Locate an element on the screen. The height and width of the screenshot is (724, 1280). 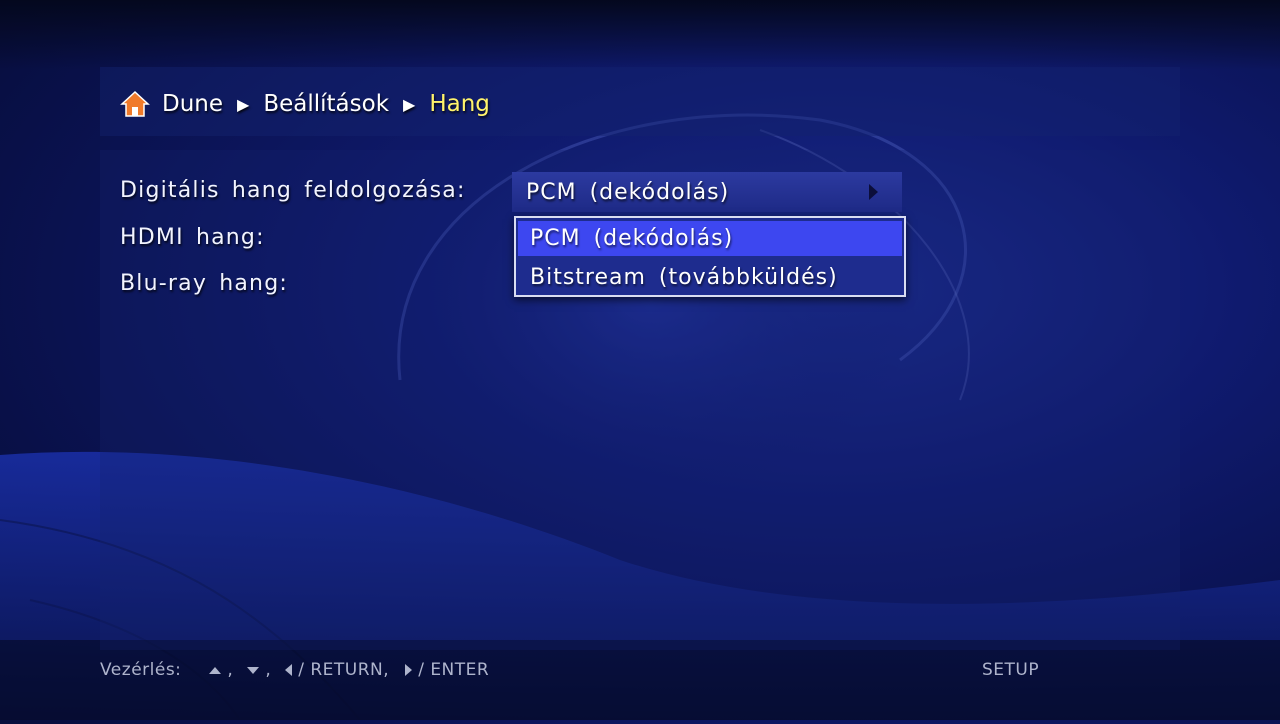
footer-enter-text: / ENTER is located at coordinates (454, 670).